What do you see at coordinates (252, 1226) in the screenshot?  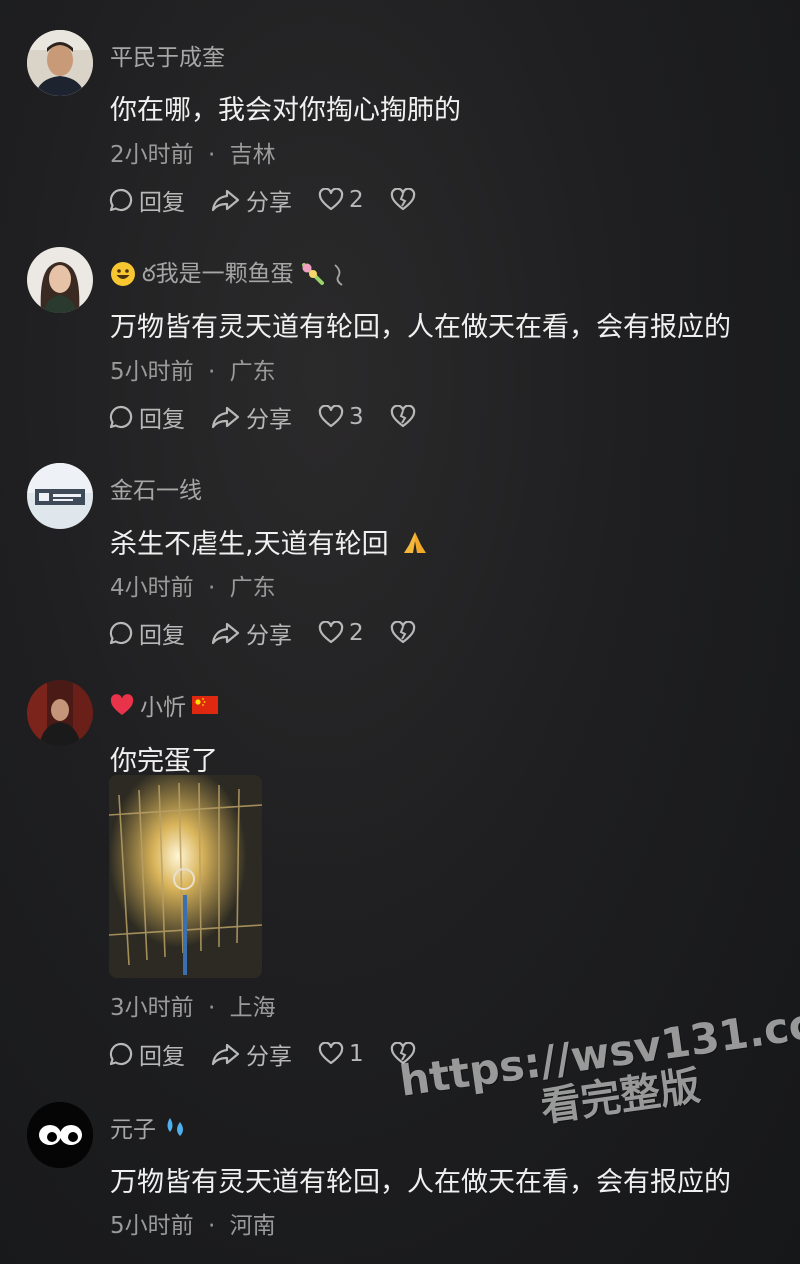 I see `comment-location: 河南` at bounding box center [252, 1226].